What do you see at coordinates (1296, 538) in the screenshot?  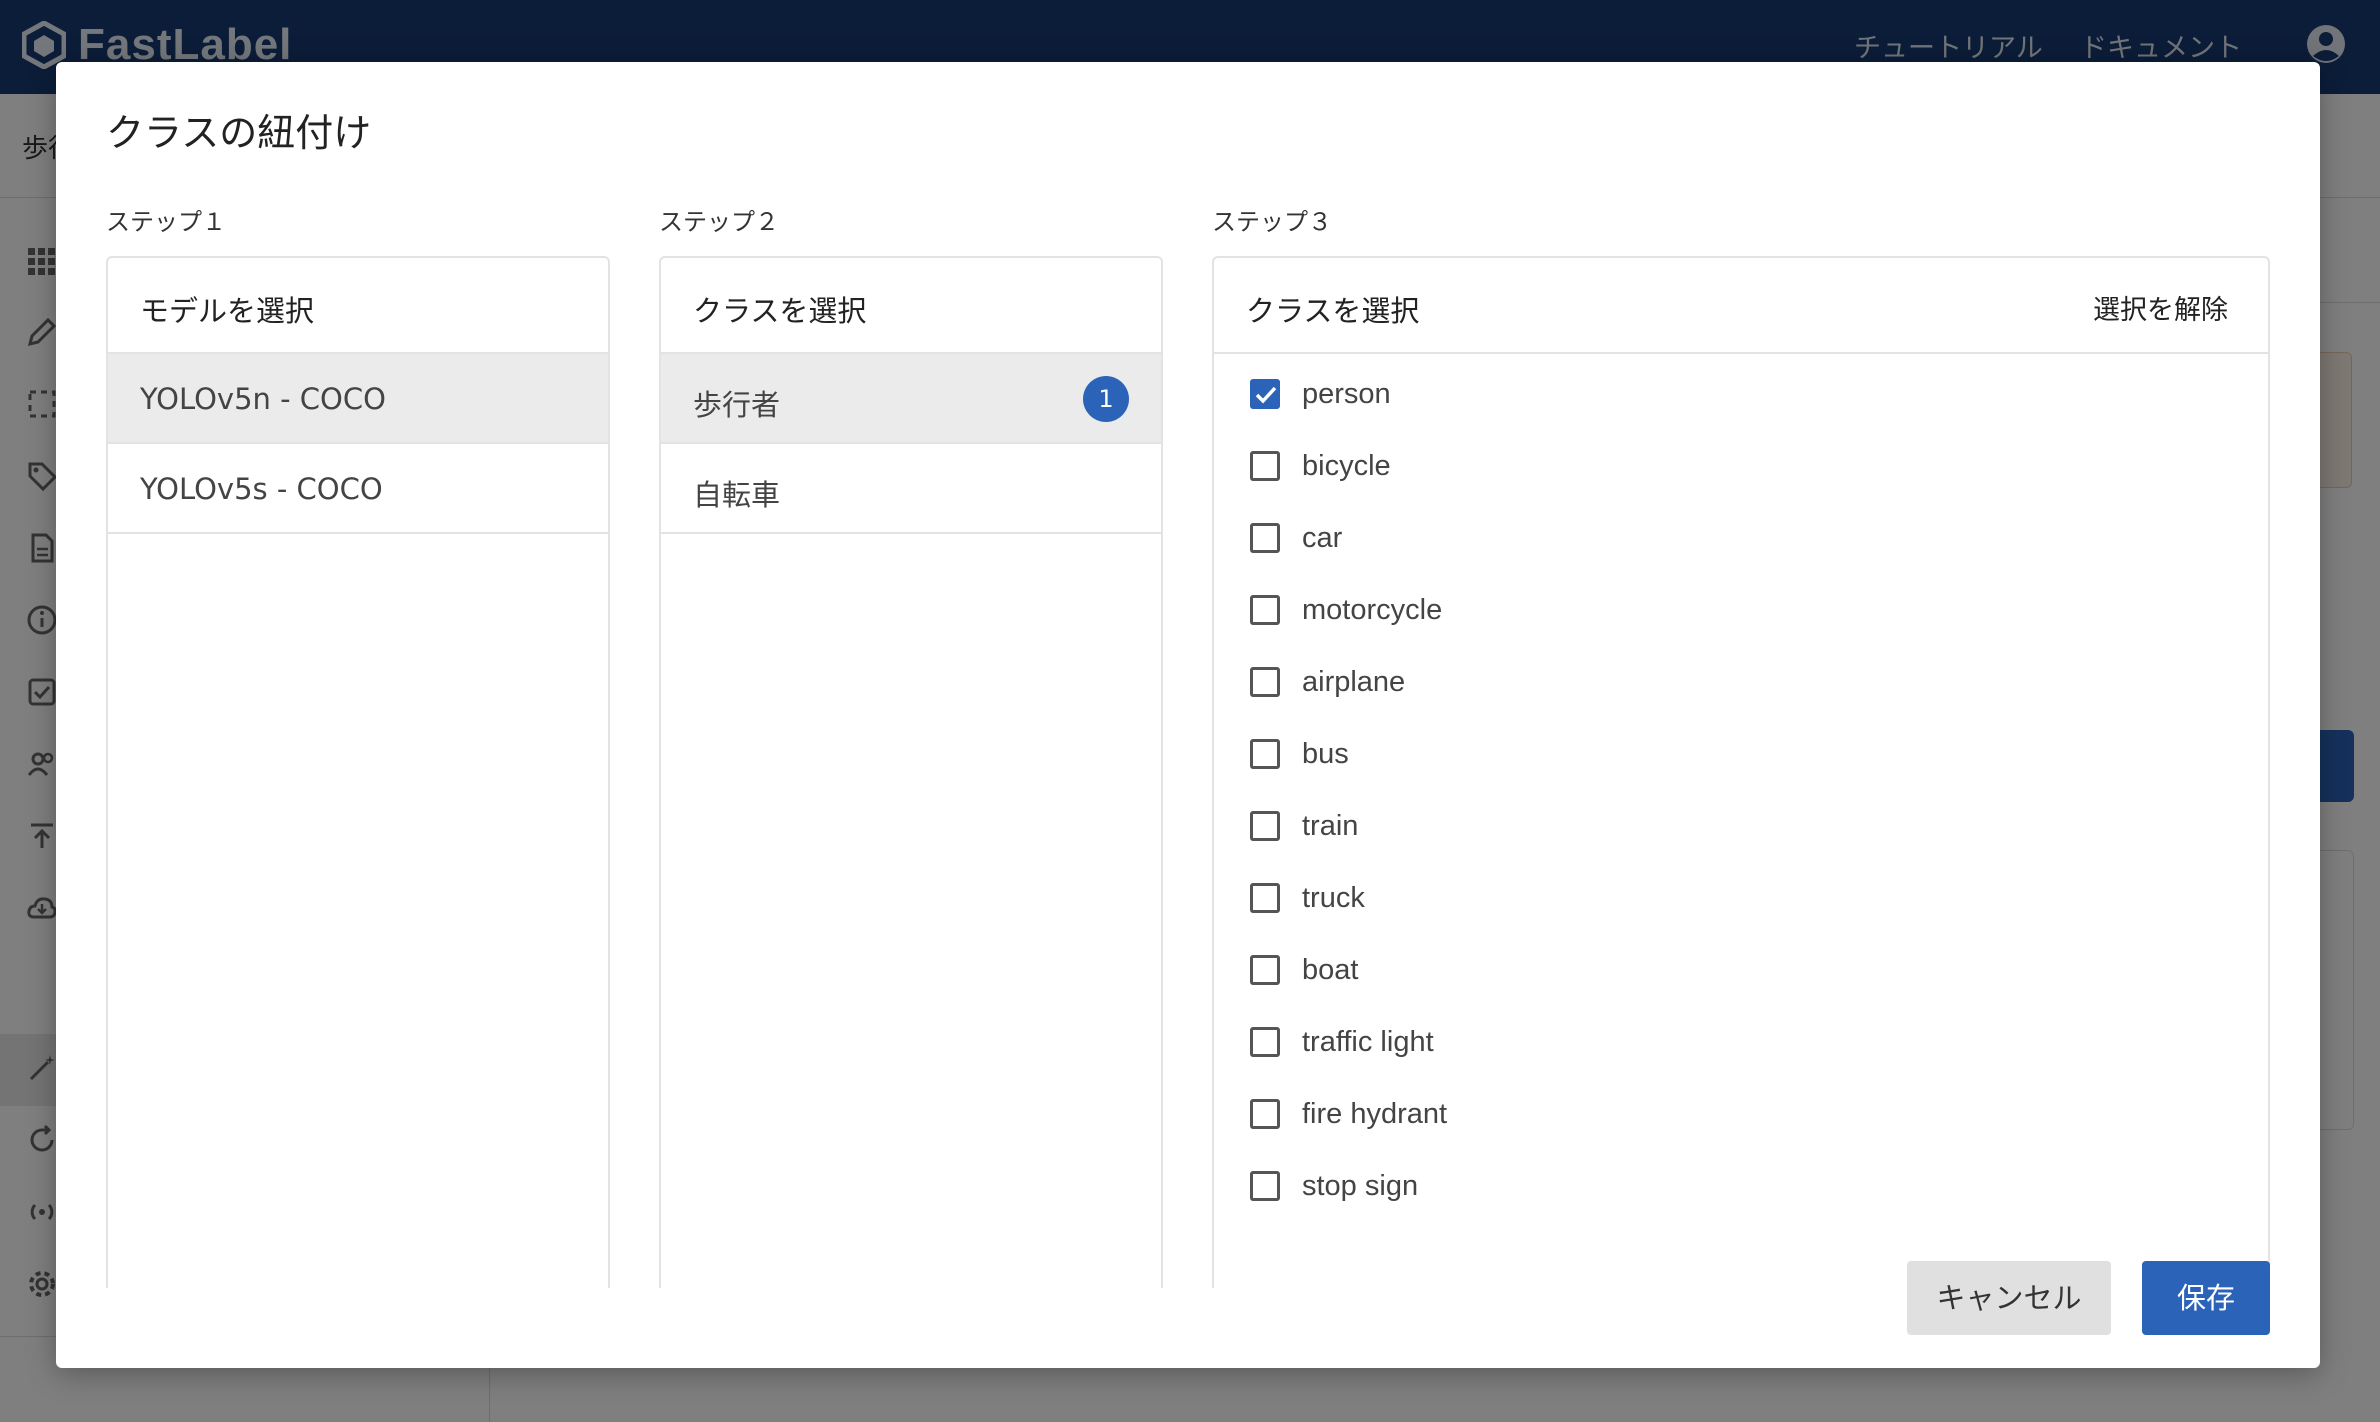 I see `class-checkbox-row: car` at bounding box center [1296, 538].